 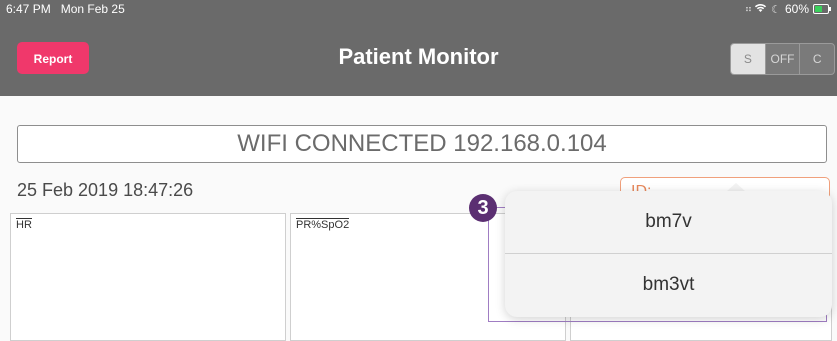 What do you see at coordinates (483, 208) in the screenshot?
I see `callout-number-badge: 3` at bounding box center [483, 208].